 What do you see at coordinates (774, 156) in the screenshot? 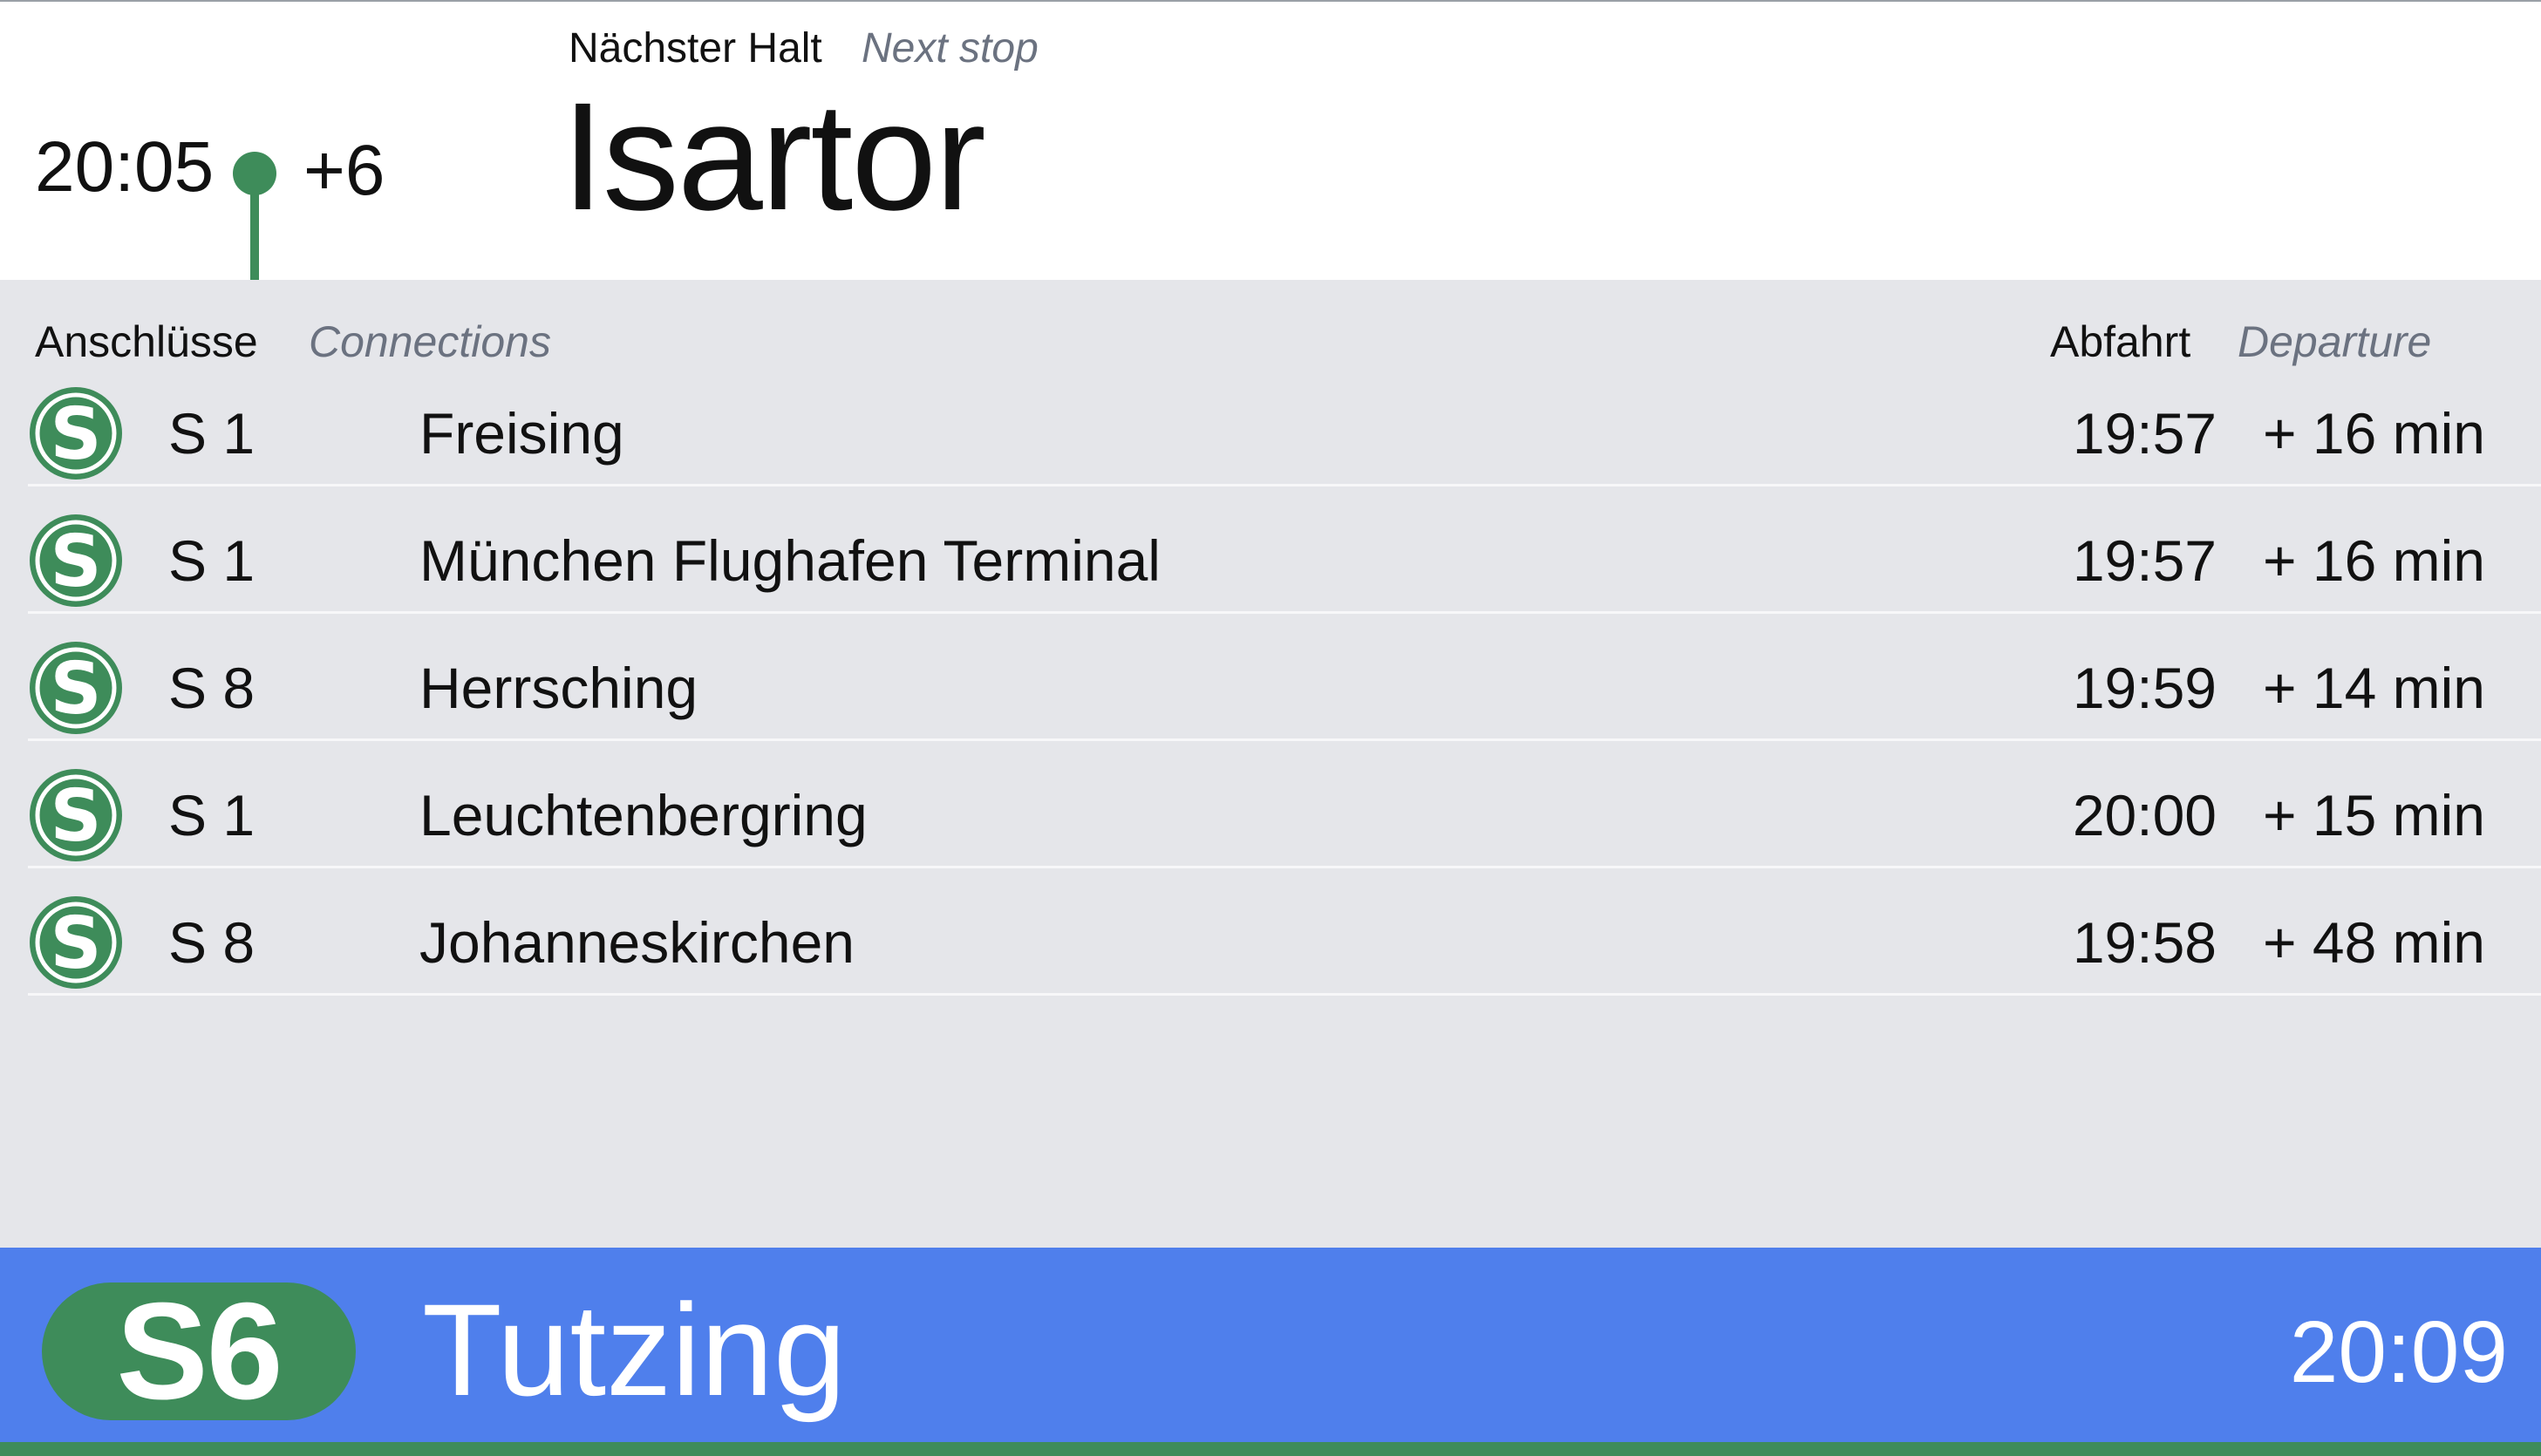
I see `next-stop-name: Isartor` at bounding box center [774, 156].